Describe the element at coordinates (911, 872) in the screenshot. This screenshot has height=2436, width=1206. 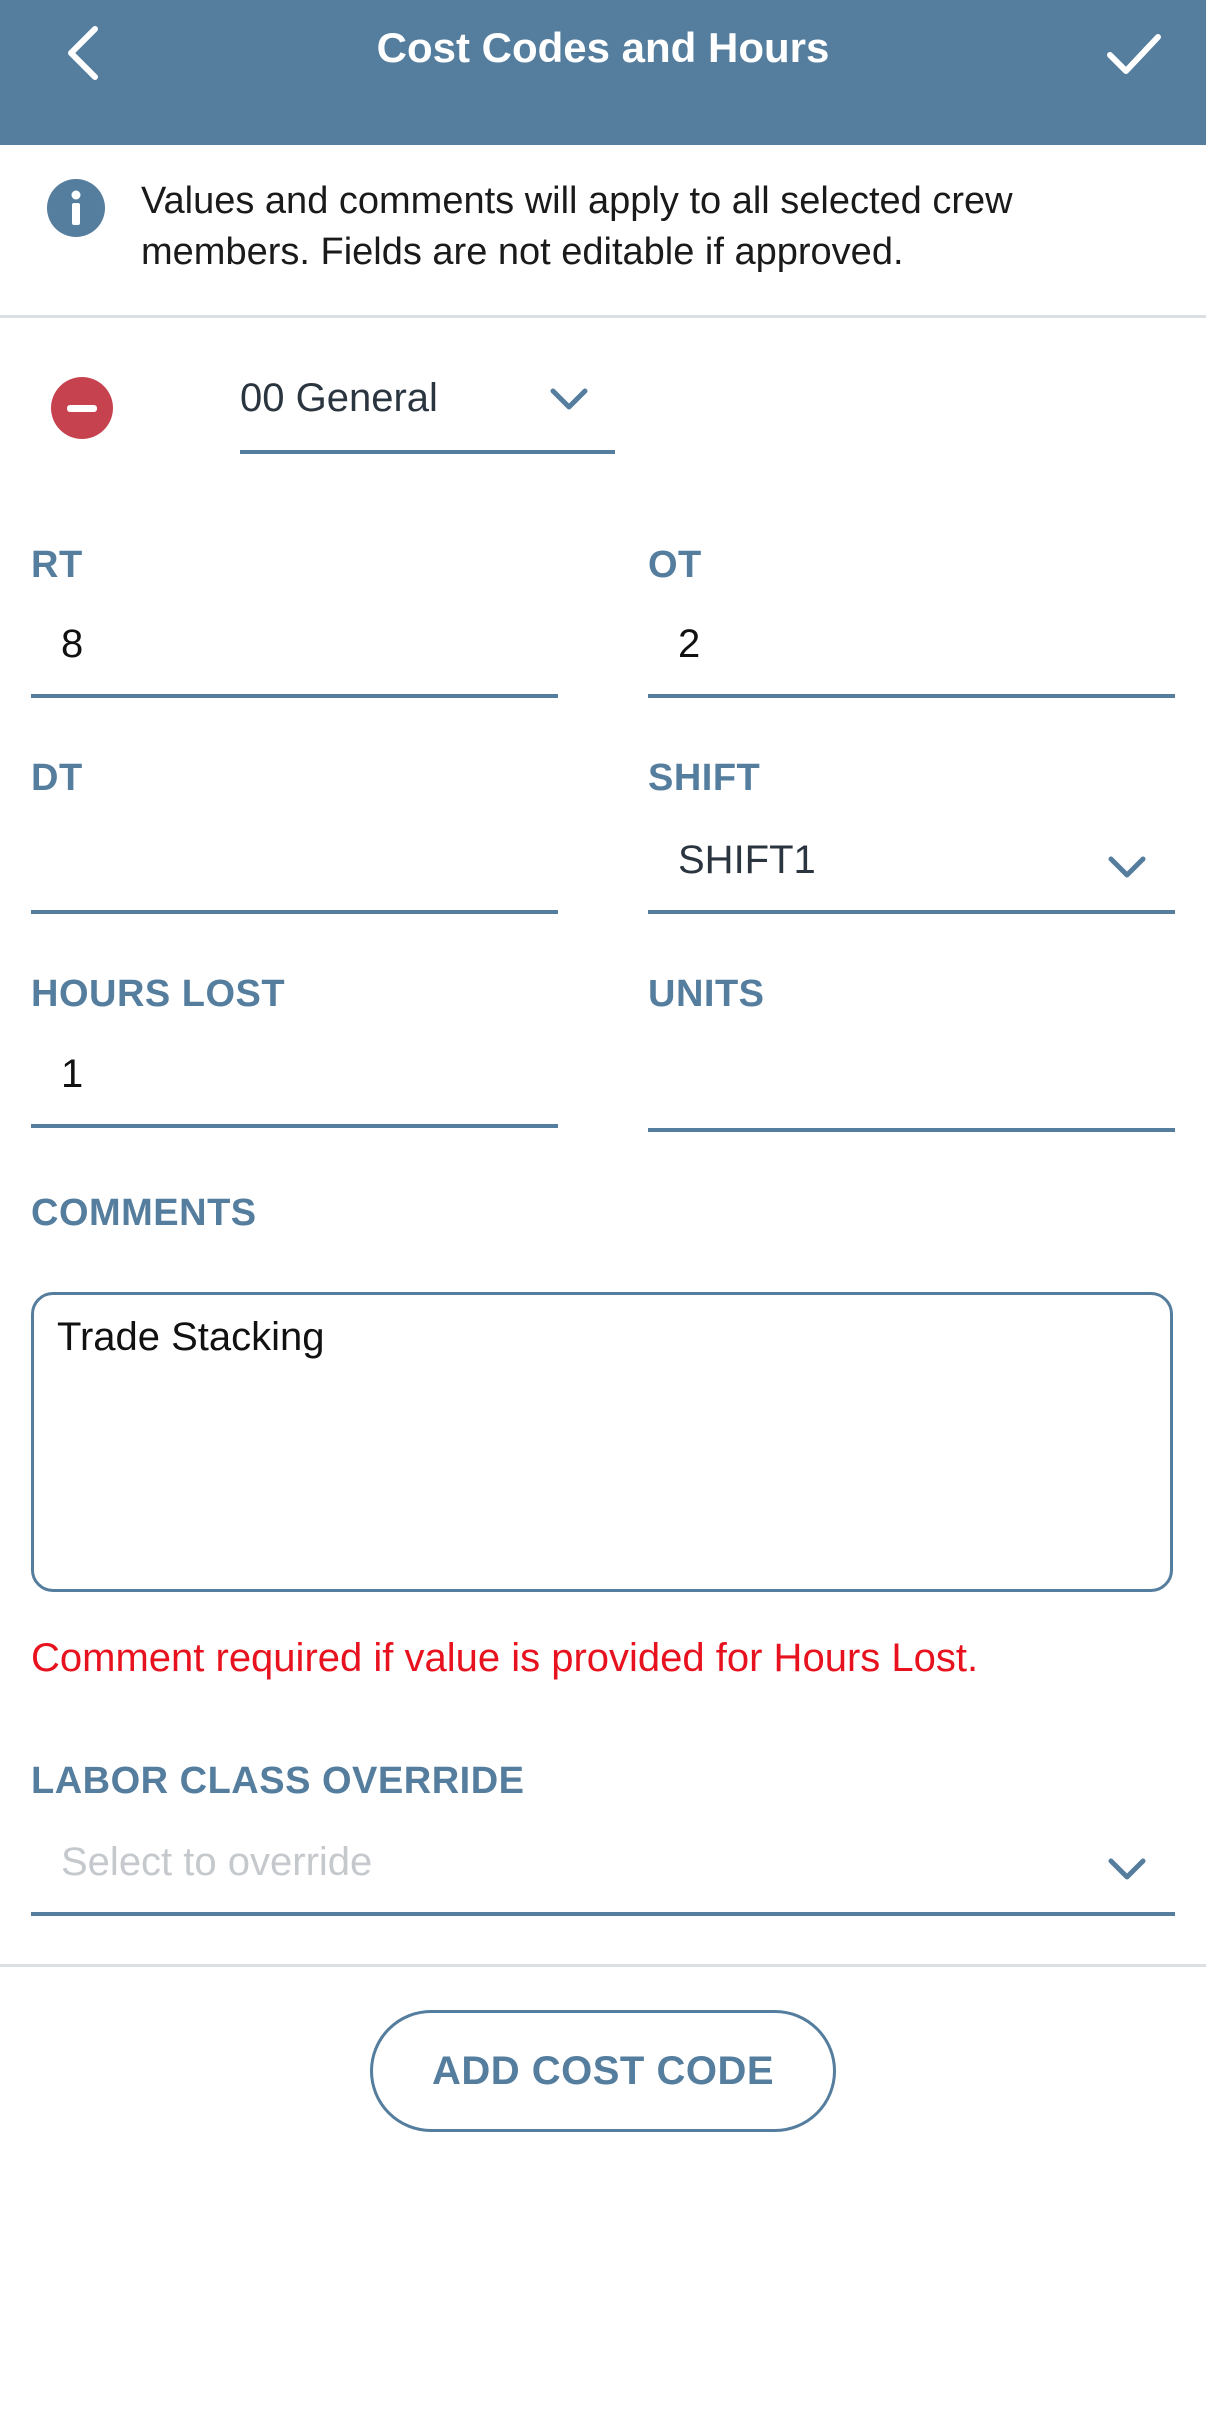
I see `shift-dropdown: SHIFT1` at that location.